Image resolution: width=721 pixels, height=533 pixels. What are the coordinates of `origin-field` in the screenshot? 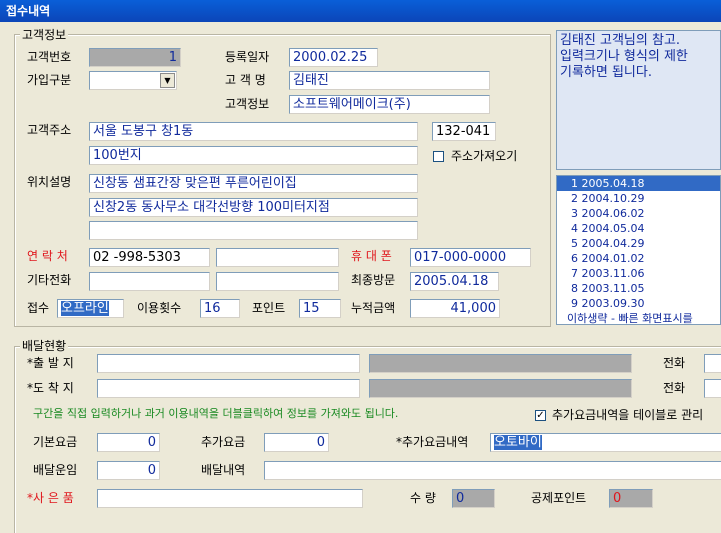 It's located at (228, 363).